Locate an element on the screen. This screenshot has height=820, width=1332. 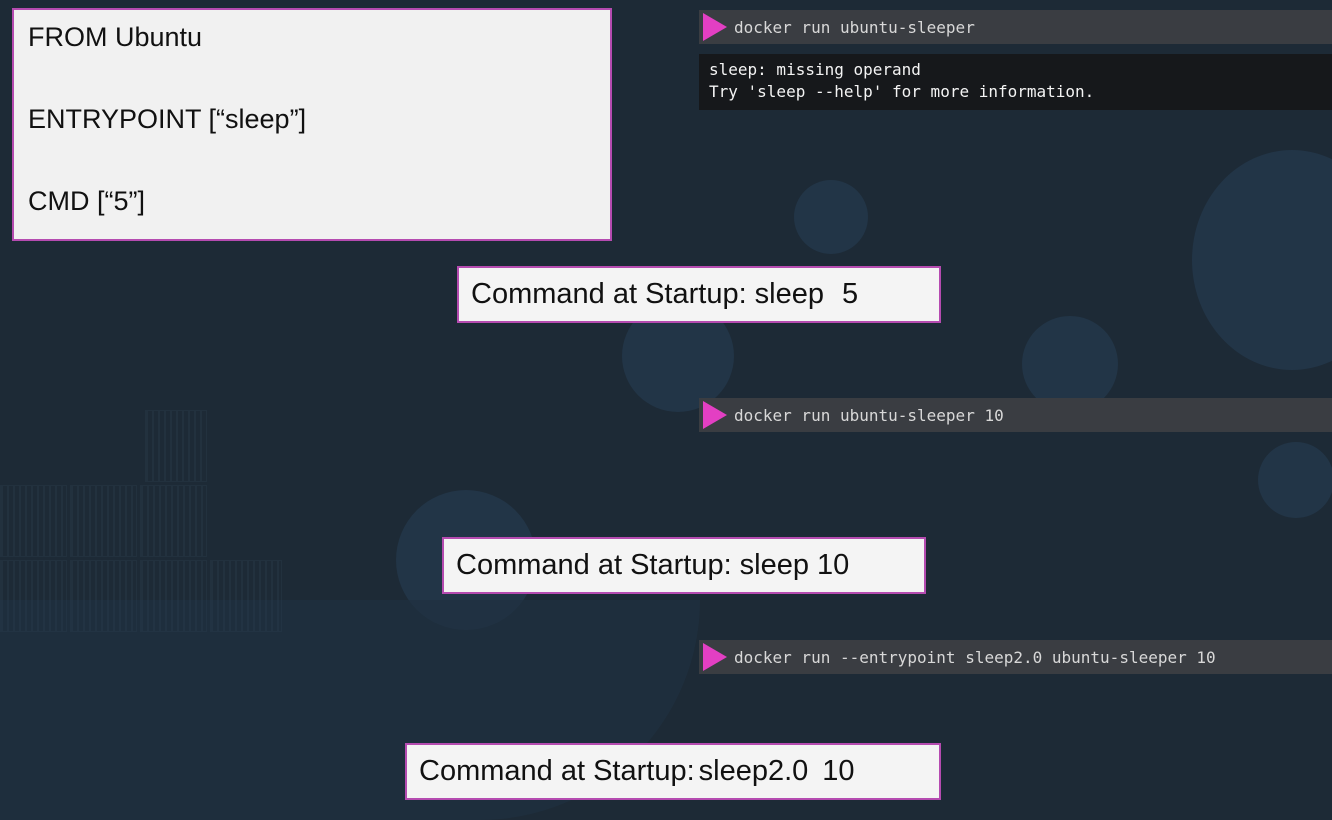
command-text: docker run ubuntu-sleeper is located at coordinates (854, 27).